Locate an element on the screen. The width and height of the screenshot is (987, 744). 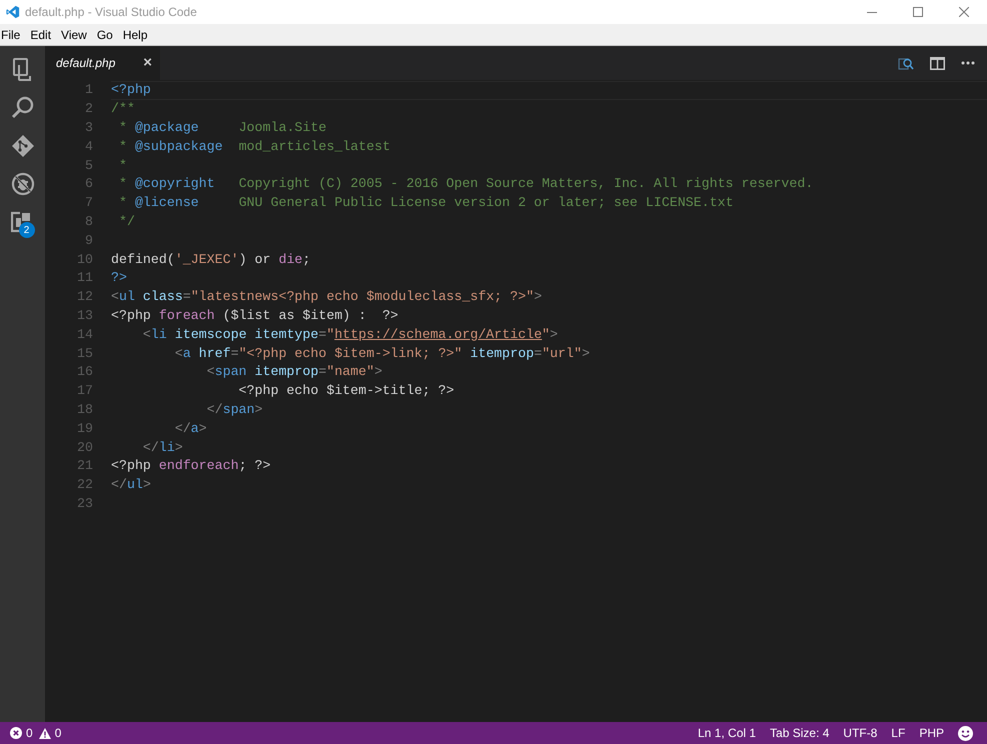
code-line: </ul> is located at coordinates (131, 485).